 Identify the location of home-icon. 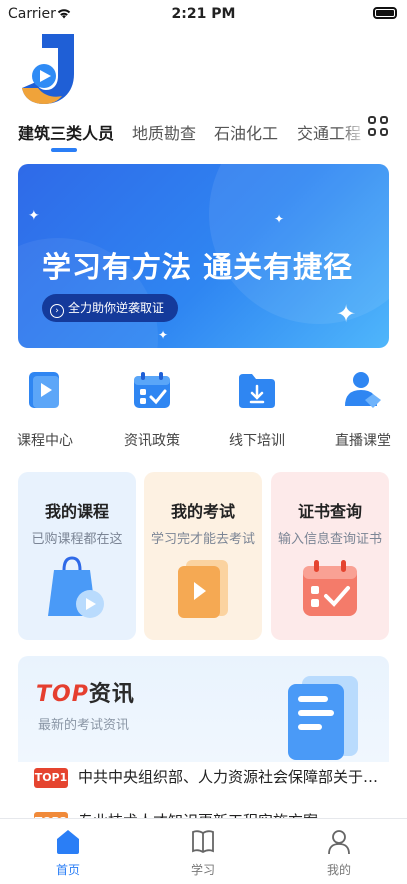
(68, 842).